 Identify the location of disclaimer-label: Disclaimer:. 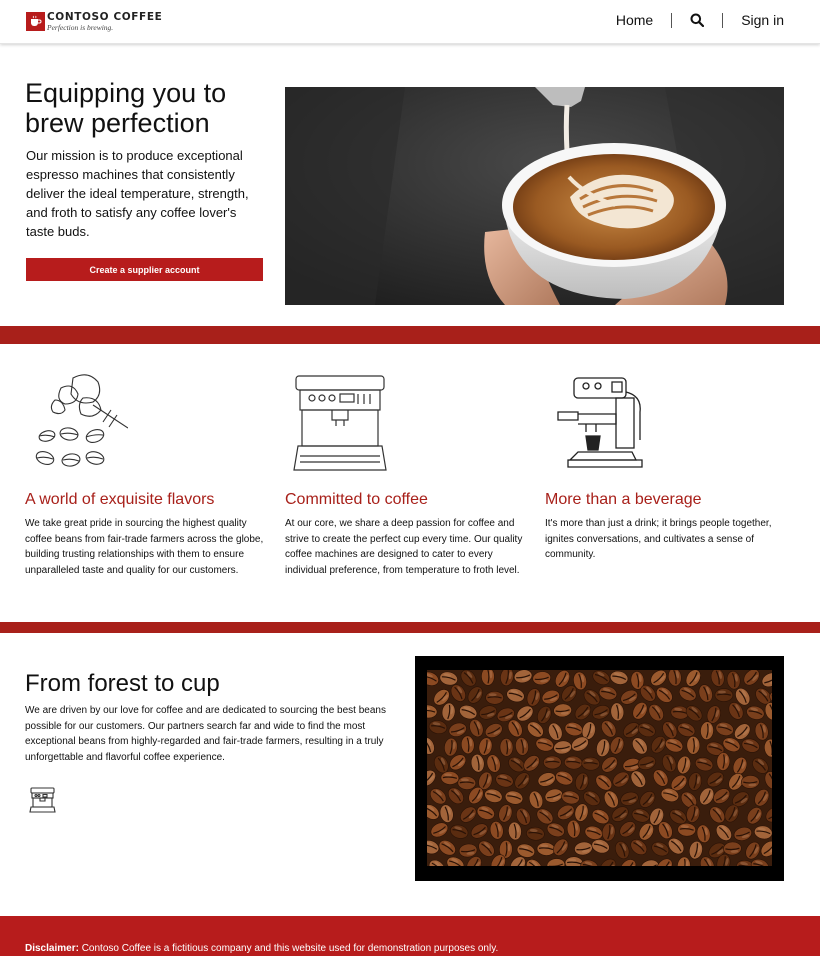
(52, 948).